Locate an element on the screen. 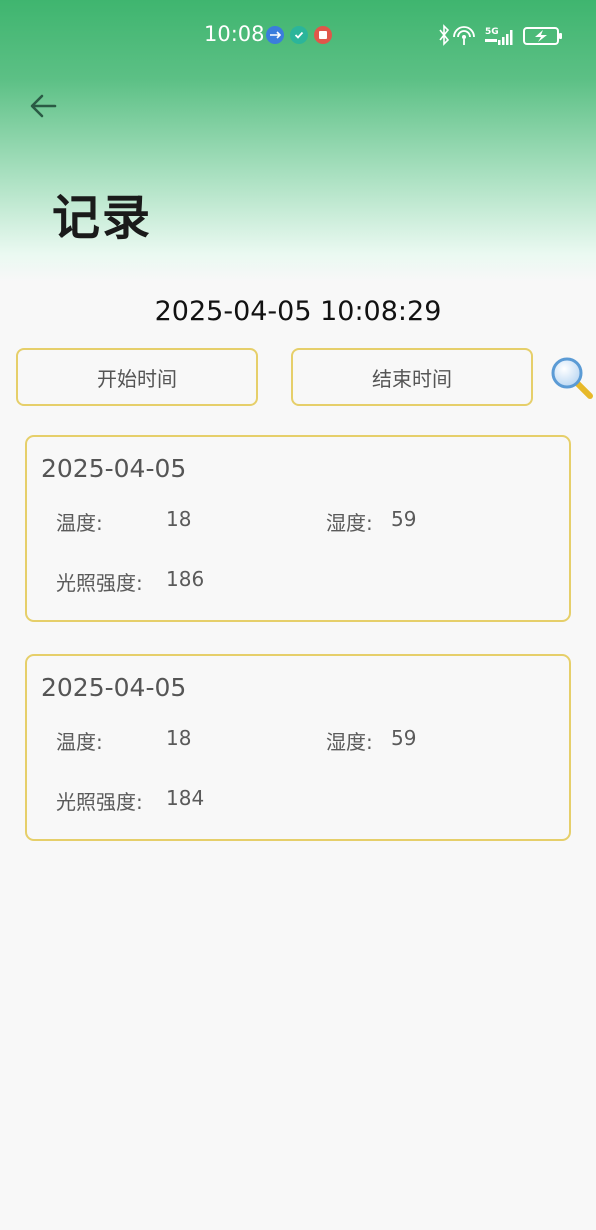  record-card: 2025-04-05 温度: 18 湿度: 59 光照强度: 184 is located at coordinates (298, 747).